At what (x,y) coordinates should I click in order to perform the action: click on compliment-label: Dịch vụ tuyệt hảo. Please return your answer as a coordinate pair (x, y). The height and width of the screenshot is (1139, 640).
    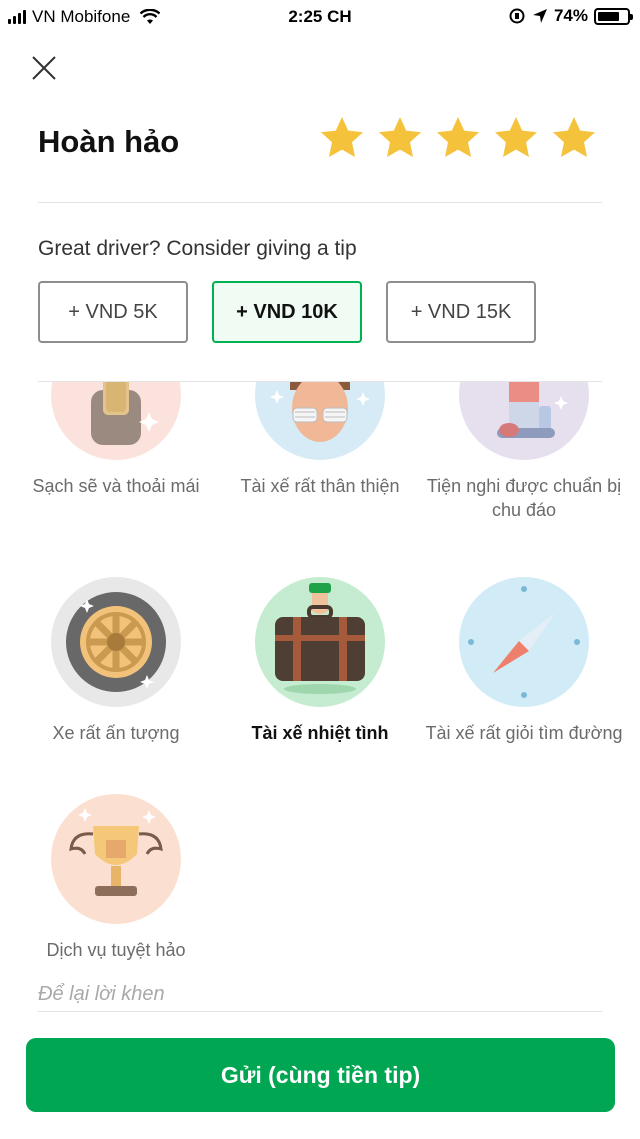
    Looking at the image, I should click on (116, 950).